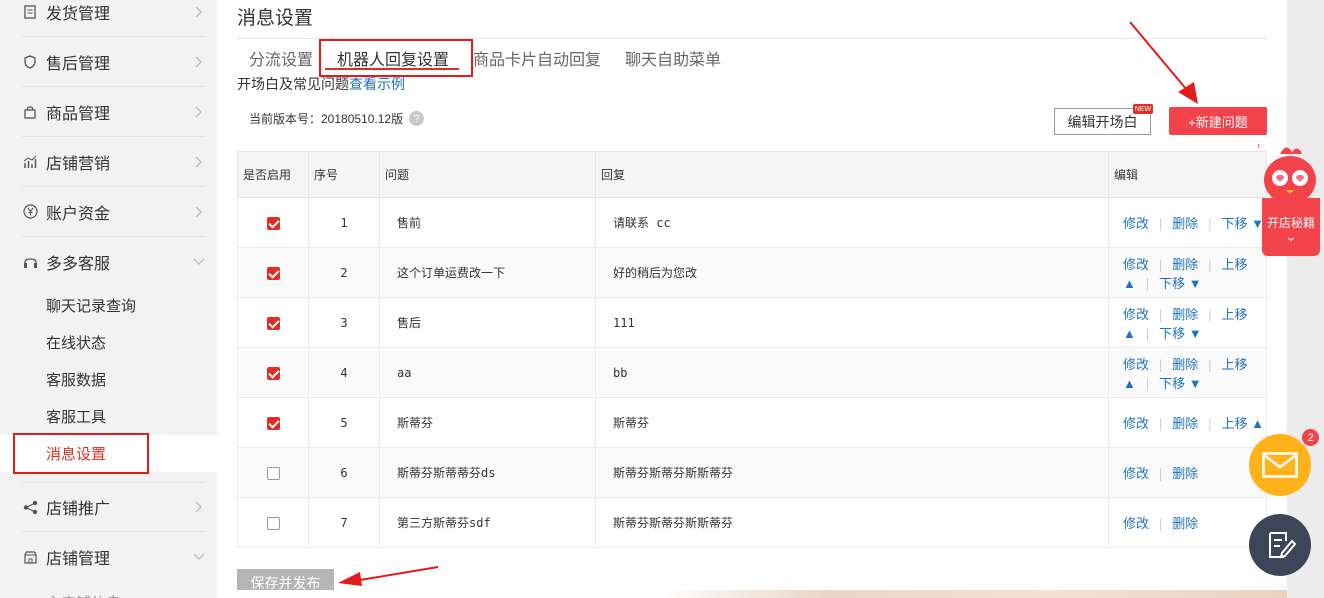  What do you see at coordinates (487, 372) in the screenshot?
I see `question-cell: aa` at bounding box center [487, 372].